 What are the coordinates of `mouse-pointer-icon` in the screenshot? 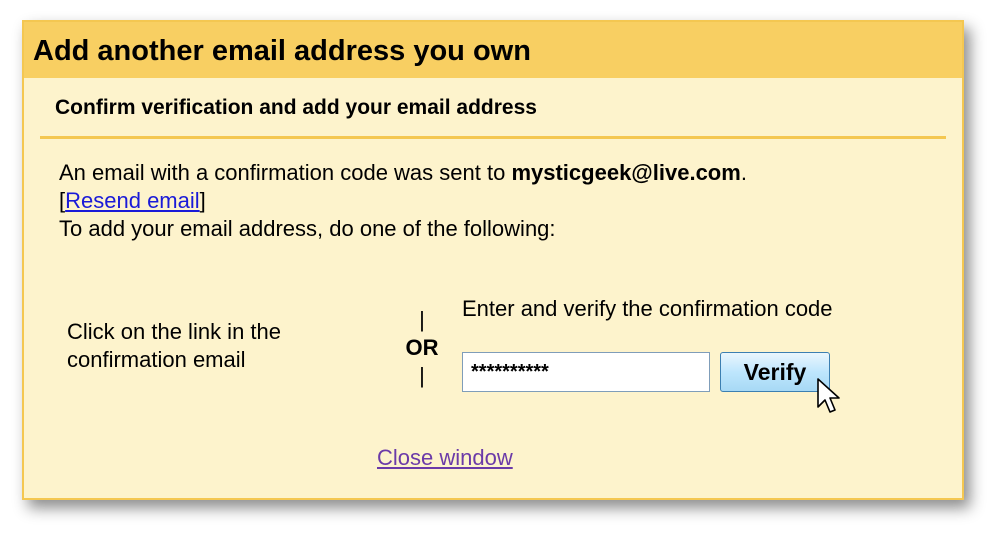 It's located at (828, 395).